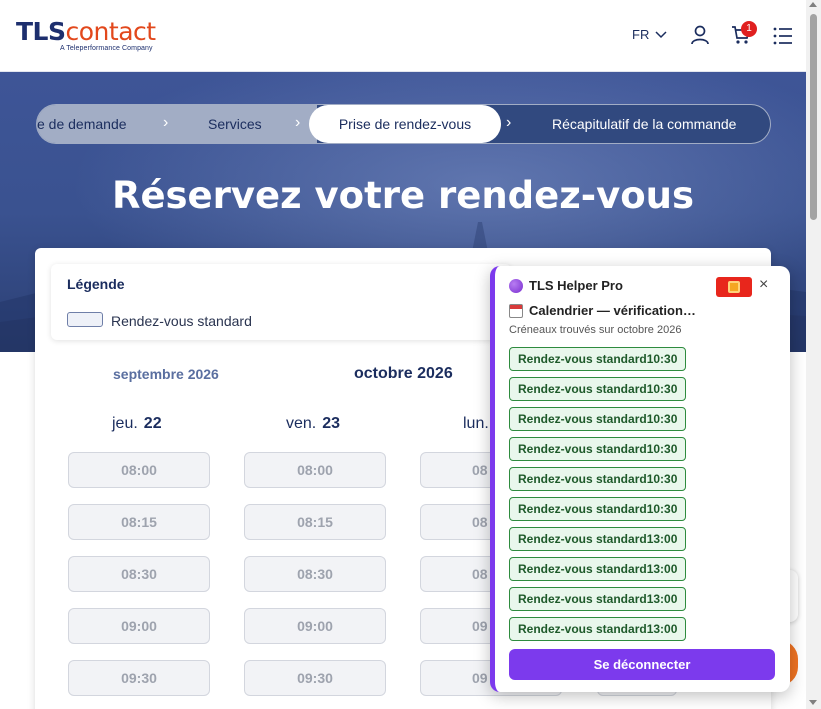  I want to click on stop-icon, so click(734, 287).